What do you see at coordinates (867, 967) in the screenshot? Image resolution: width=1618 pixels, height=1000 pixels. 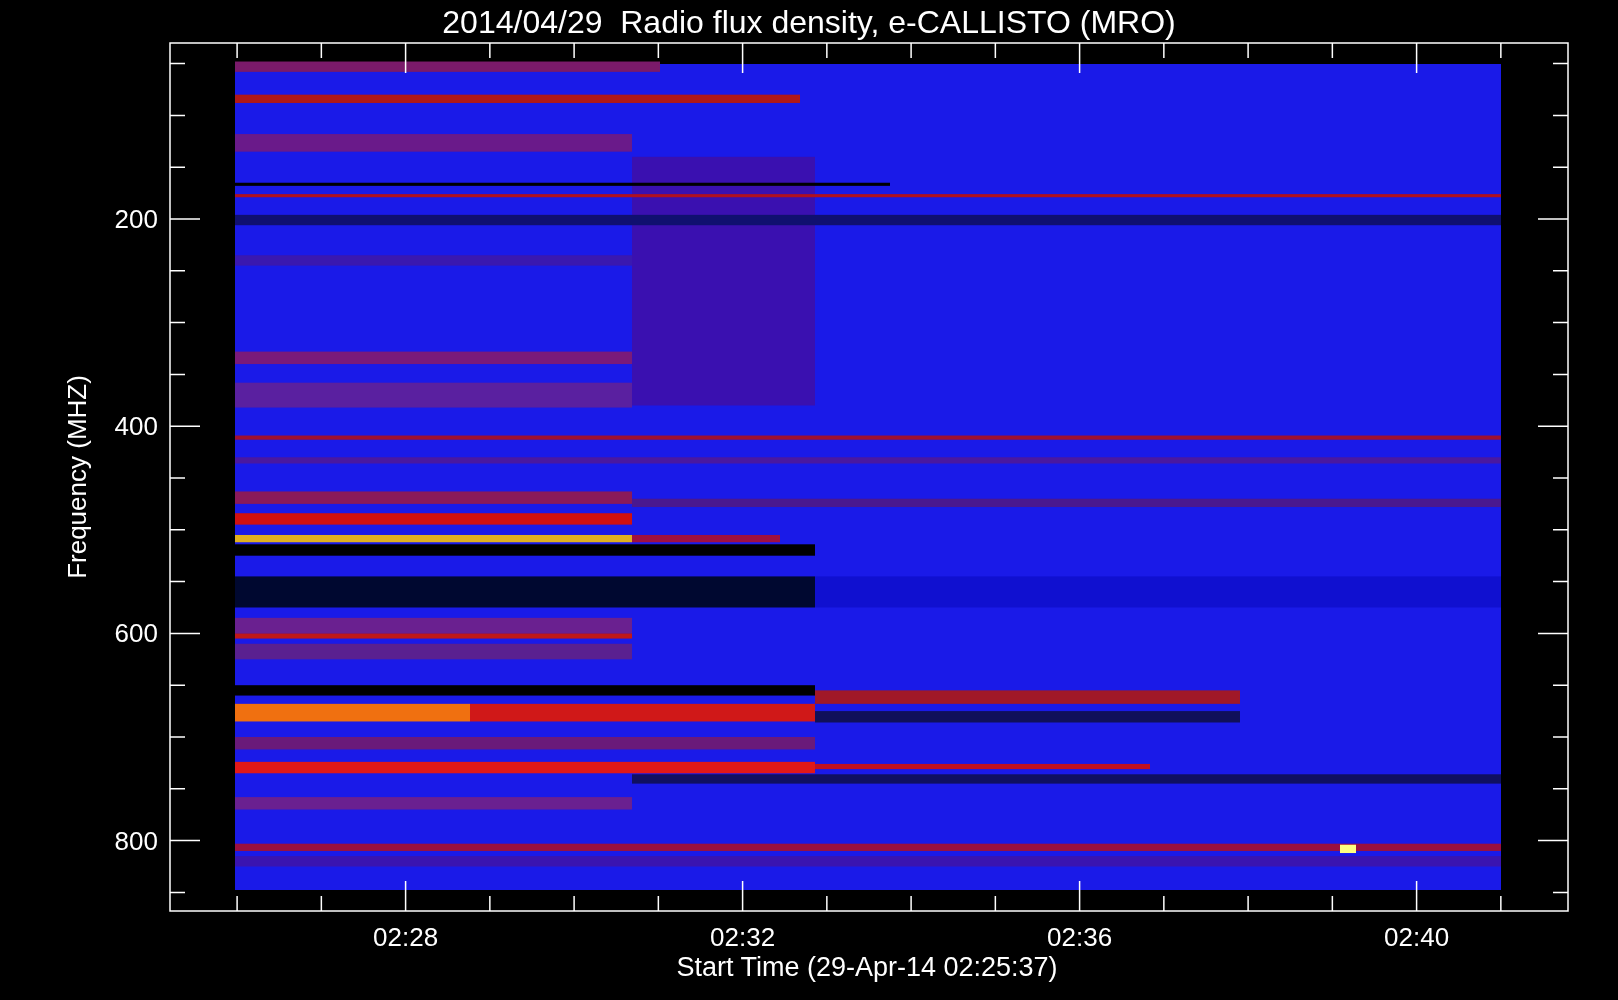 I see `axis-label: Start Time (29-Apr-14 02:25:37)` at bounding box center [867, 967].